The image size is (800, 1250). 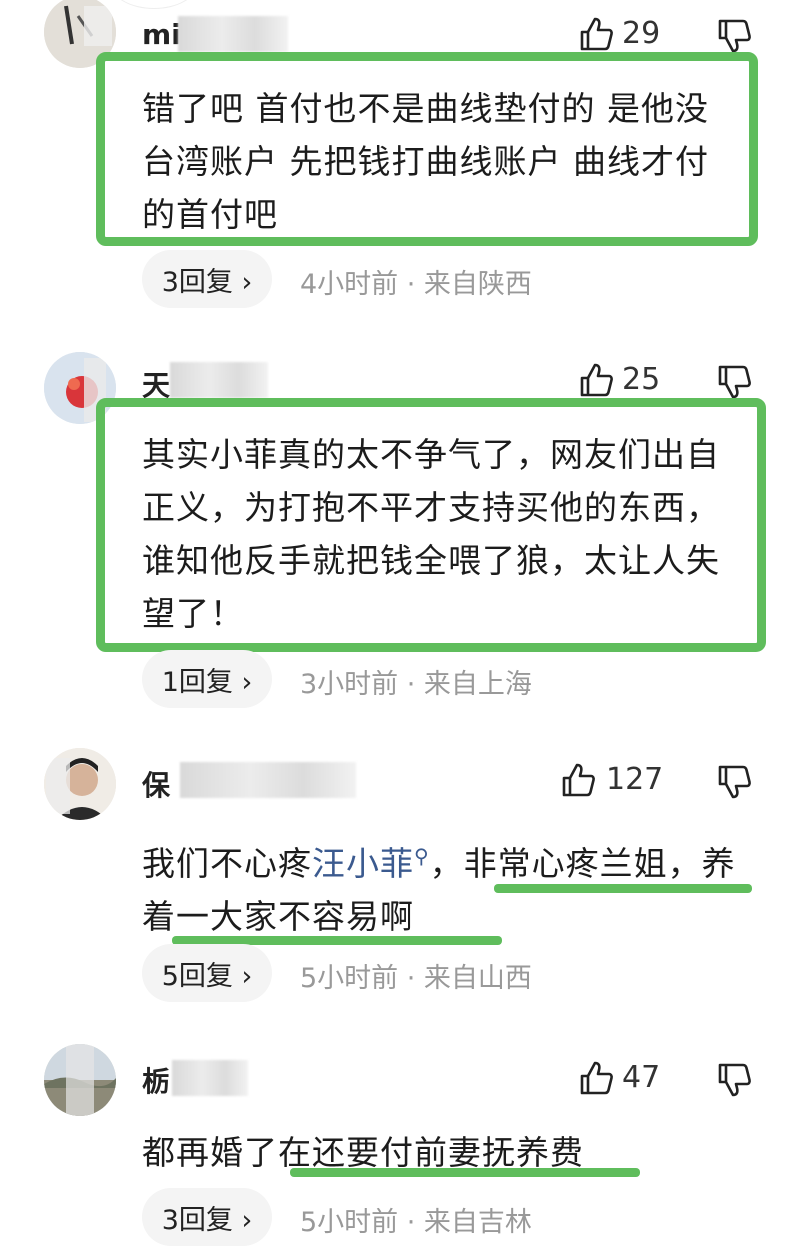 What do you see at coordinates (416, 684) in the screenshot?
I see `comment-meta: 3小时前 · 来自上海` at bounding box center [416, 684].